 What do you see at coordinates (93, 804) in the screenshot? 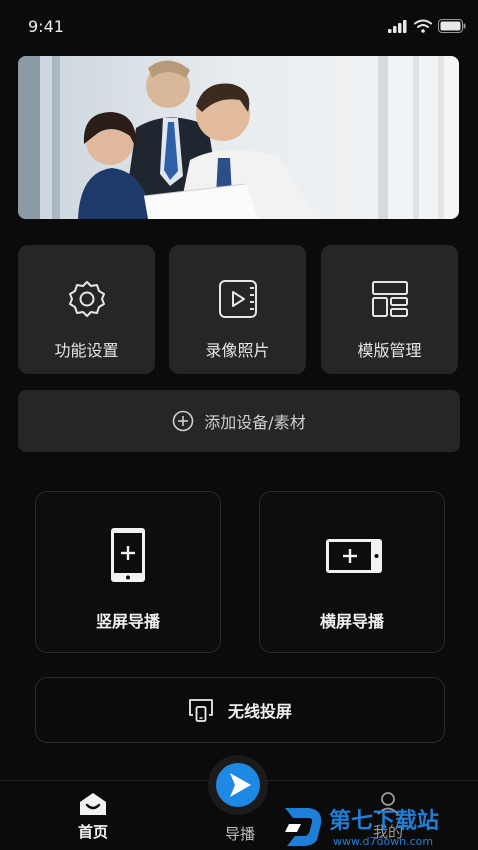
I see `home-icon` at bounding box center [93, 804].